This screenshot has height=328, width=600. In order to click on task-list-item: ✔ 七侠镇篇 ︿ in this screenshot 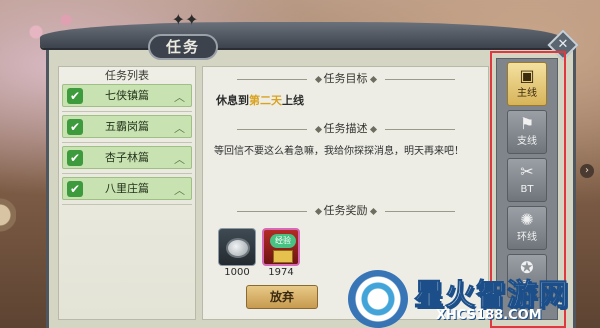, I will do `click(127, 95)`.